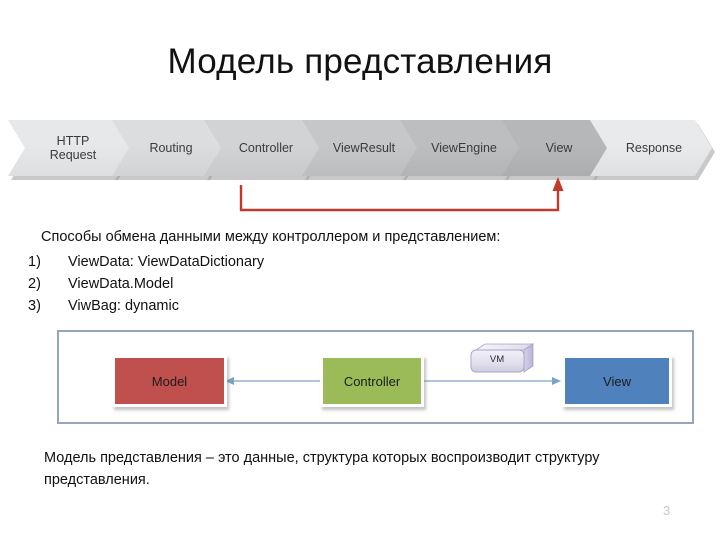 The image size is (720, 540). What do you see at coordinates (332, 306) in the screenshot?
I see `list-item: 3) ViwBag: dynamic` at bounding box center [332, 306].